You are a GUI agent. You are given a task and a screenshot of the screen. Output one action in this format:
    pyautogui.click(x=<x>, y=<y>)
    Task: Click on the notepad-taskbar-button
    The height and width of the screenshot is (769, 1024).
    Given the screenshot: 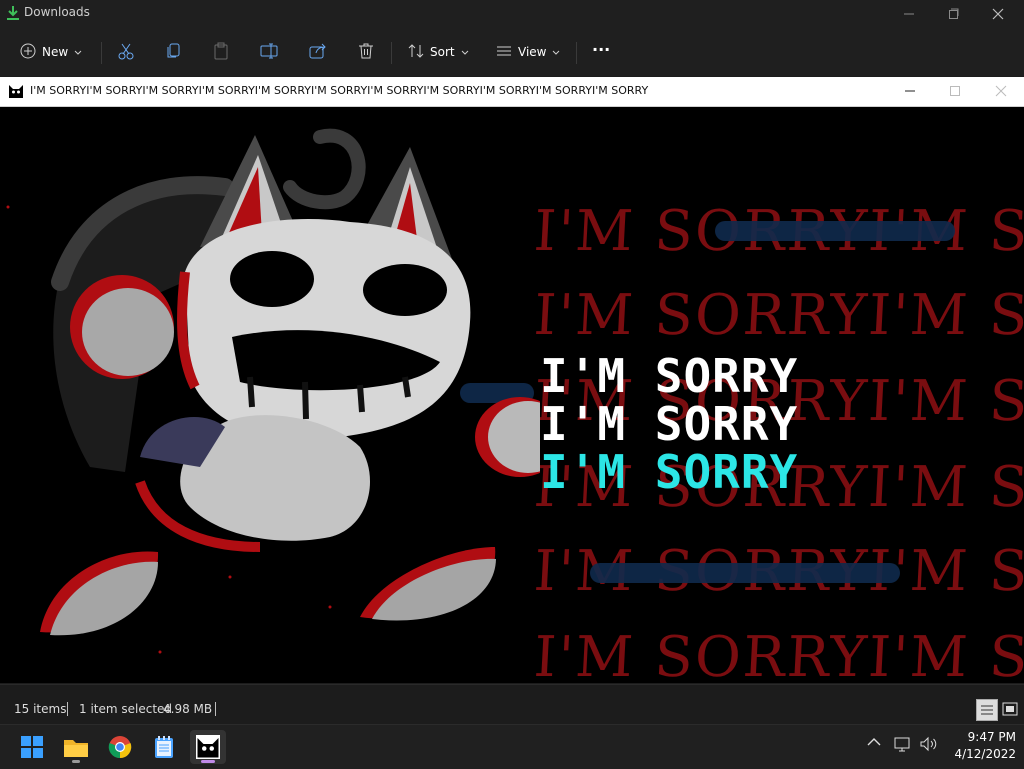 What is the action you would take?
    pyautogui.click(x=164, y=747)
    